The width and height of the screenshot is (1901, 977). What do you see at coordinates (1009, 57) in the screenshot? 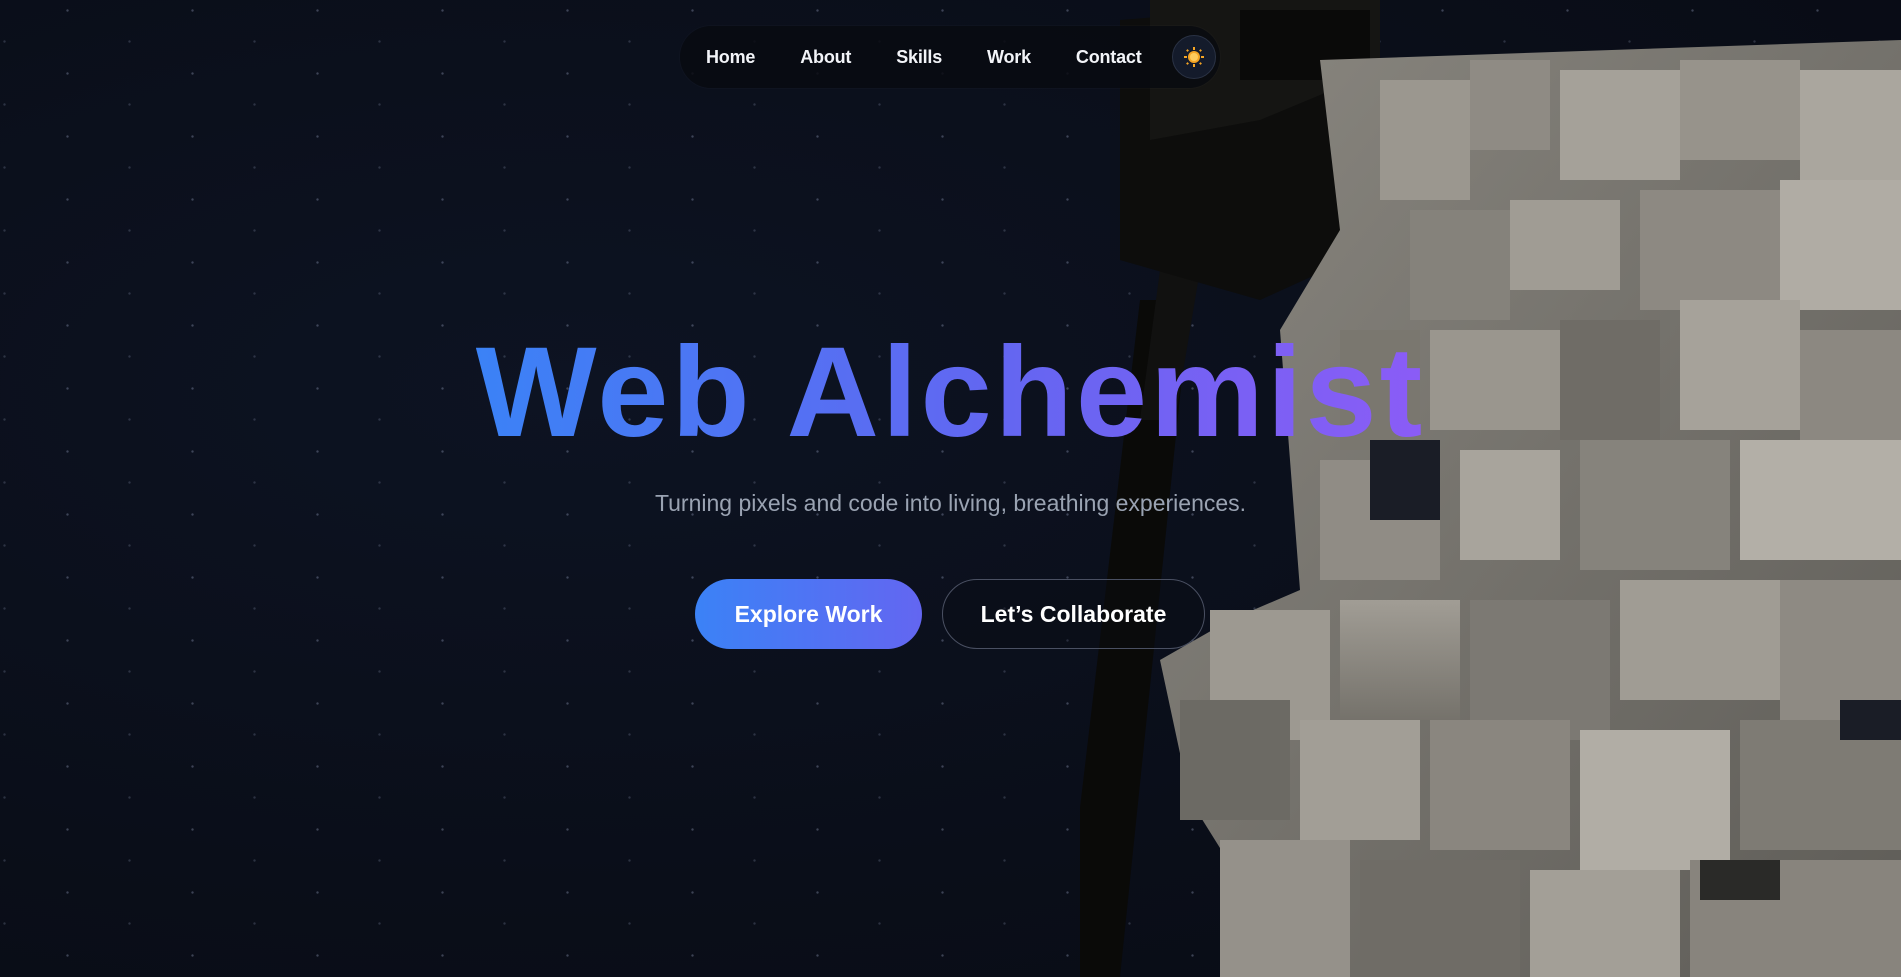
I see `nav-item-work: Work` at bounding box center [1009, 57].